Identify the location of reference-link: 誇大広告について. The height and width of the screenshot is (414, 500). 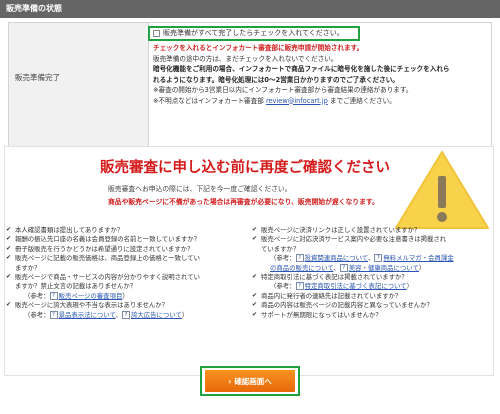
(156, 315).